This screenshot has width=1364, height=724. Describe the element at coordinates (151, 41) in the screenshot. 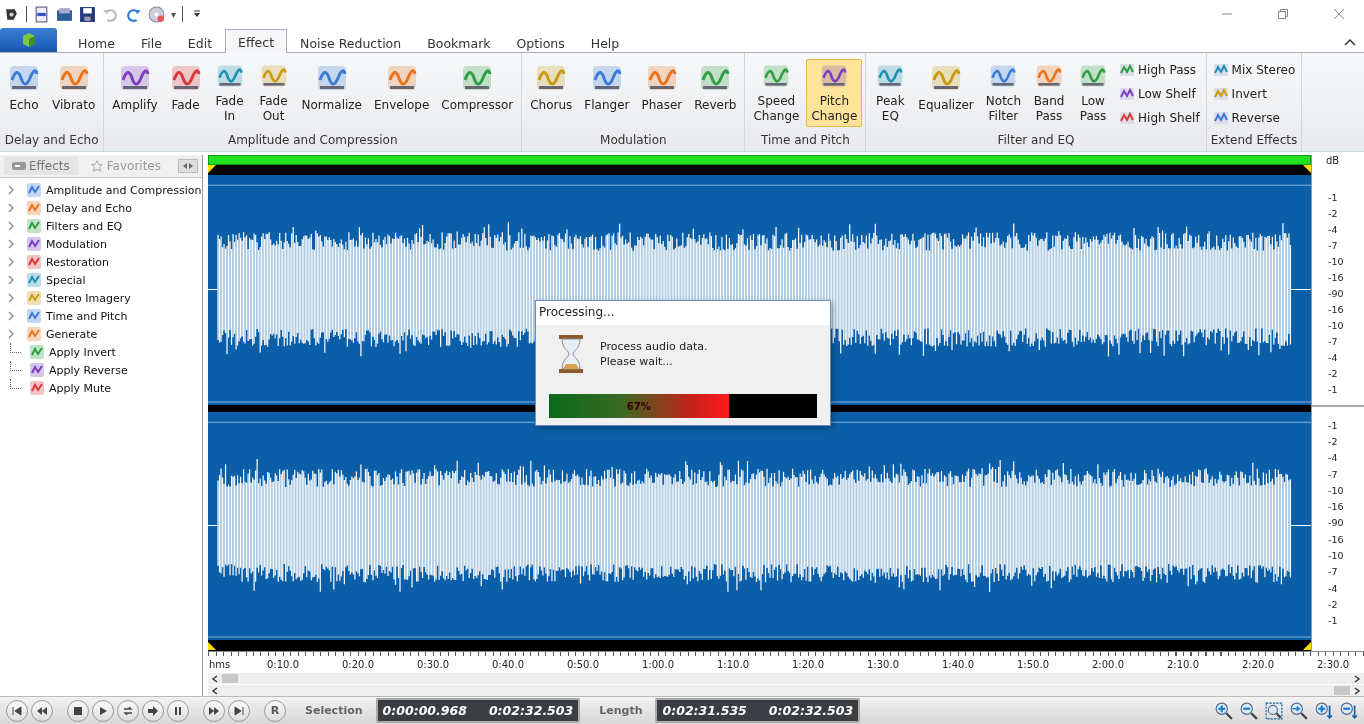

I see `ribbon-tab: File` at that location.